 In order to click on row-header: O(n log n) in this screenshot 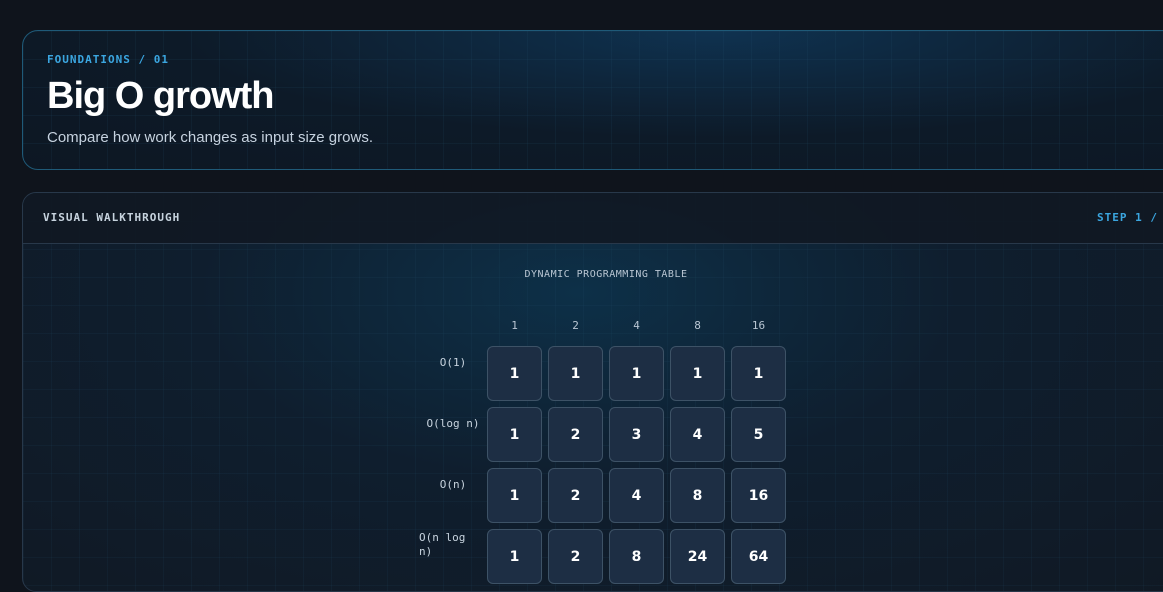, I will do `click(442, 544)`.